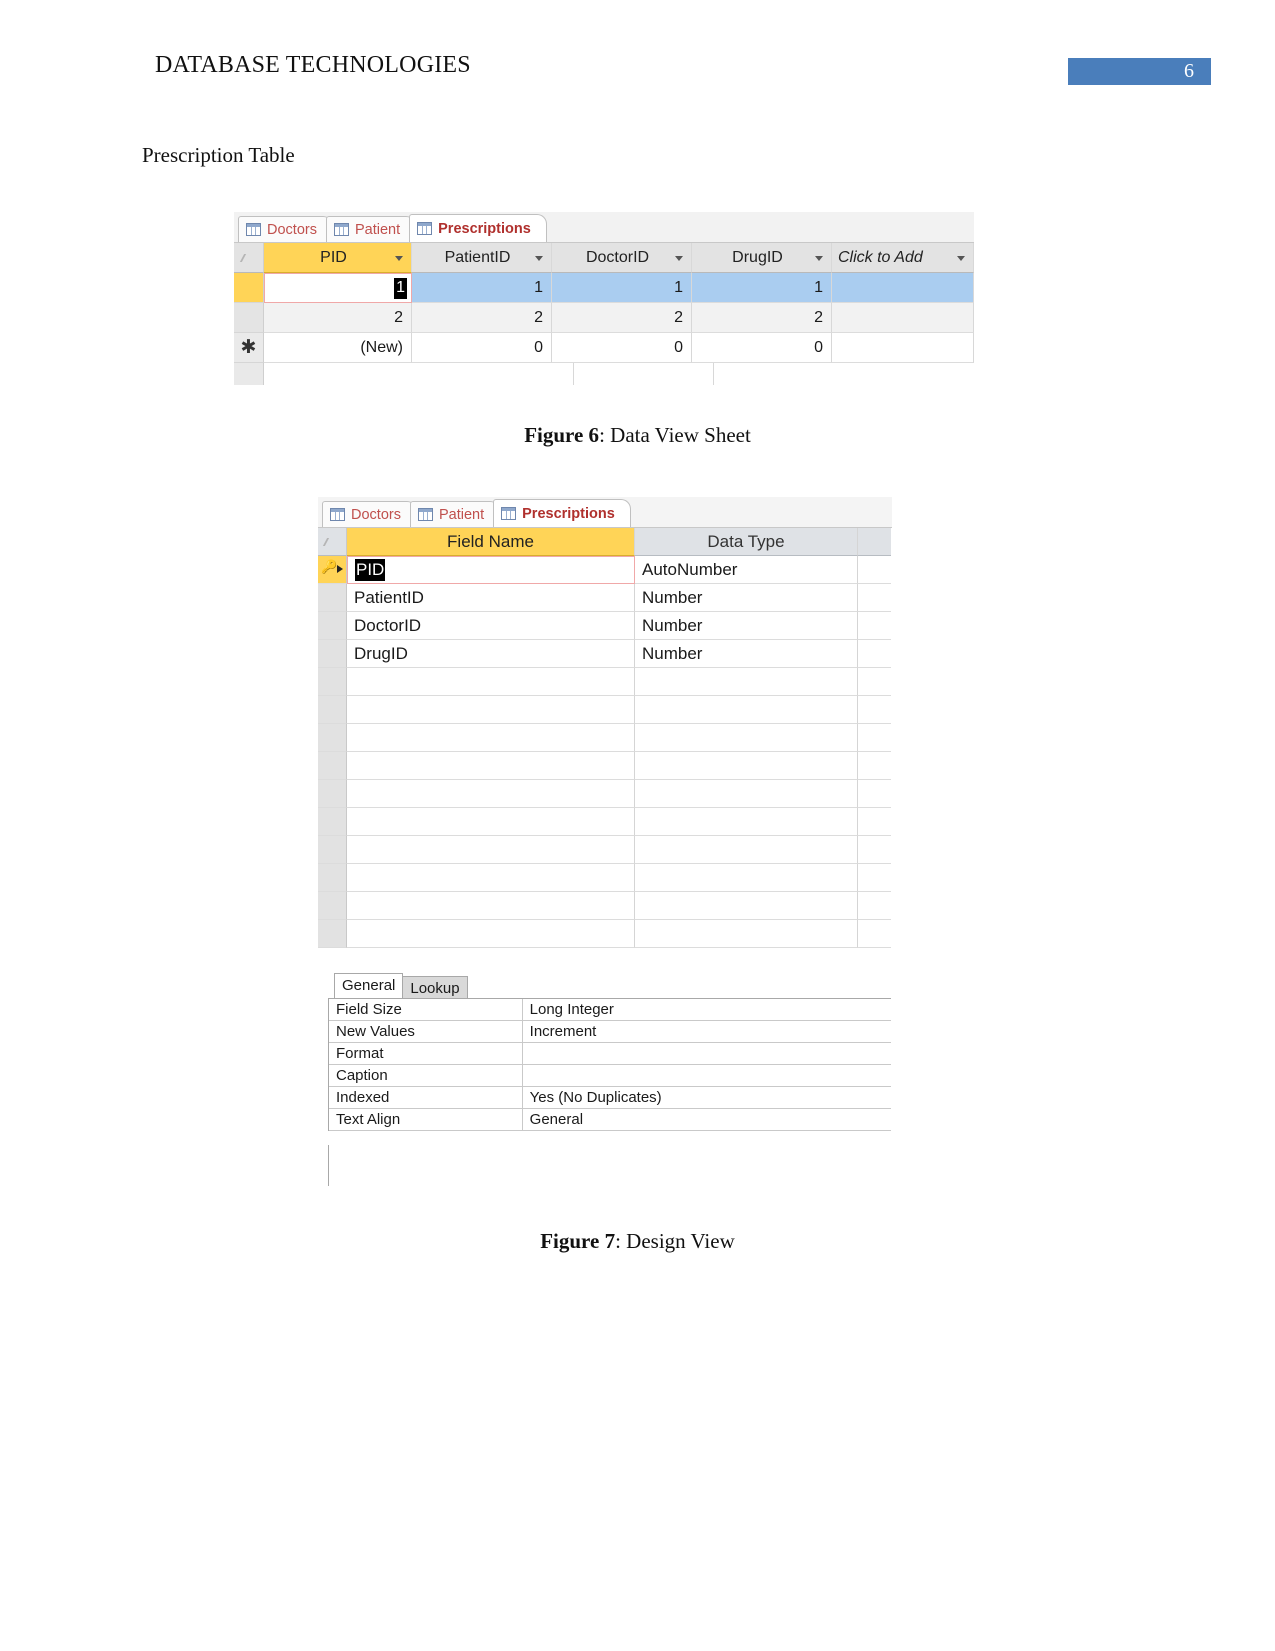 This screenshot has height=1651, width=1275. Describe the element at coordinates (338, 258) in the screenshot. I see `column-header-pid: PID` at that location.